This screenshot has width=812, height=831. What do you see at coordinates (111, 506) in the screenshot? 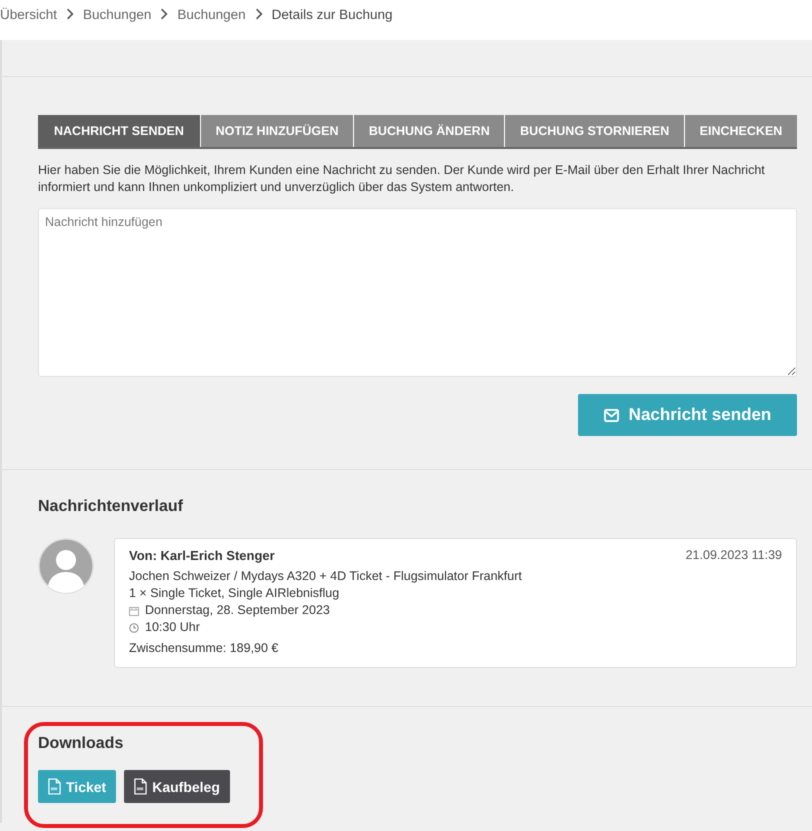
I see `section-heading: Nachrichtenverlauf` at bounding box center [111, 506].